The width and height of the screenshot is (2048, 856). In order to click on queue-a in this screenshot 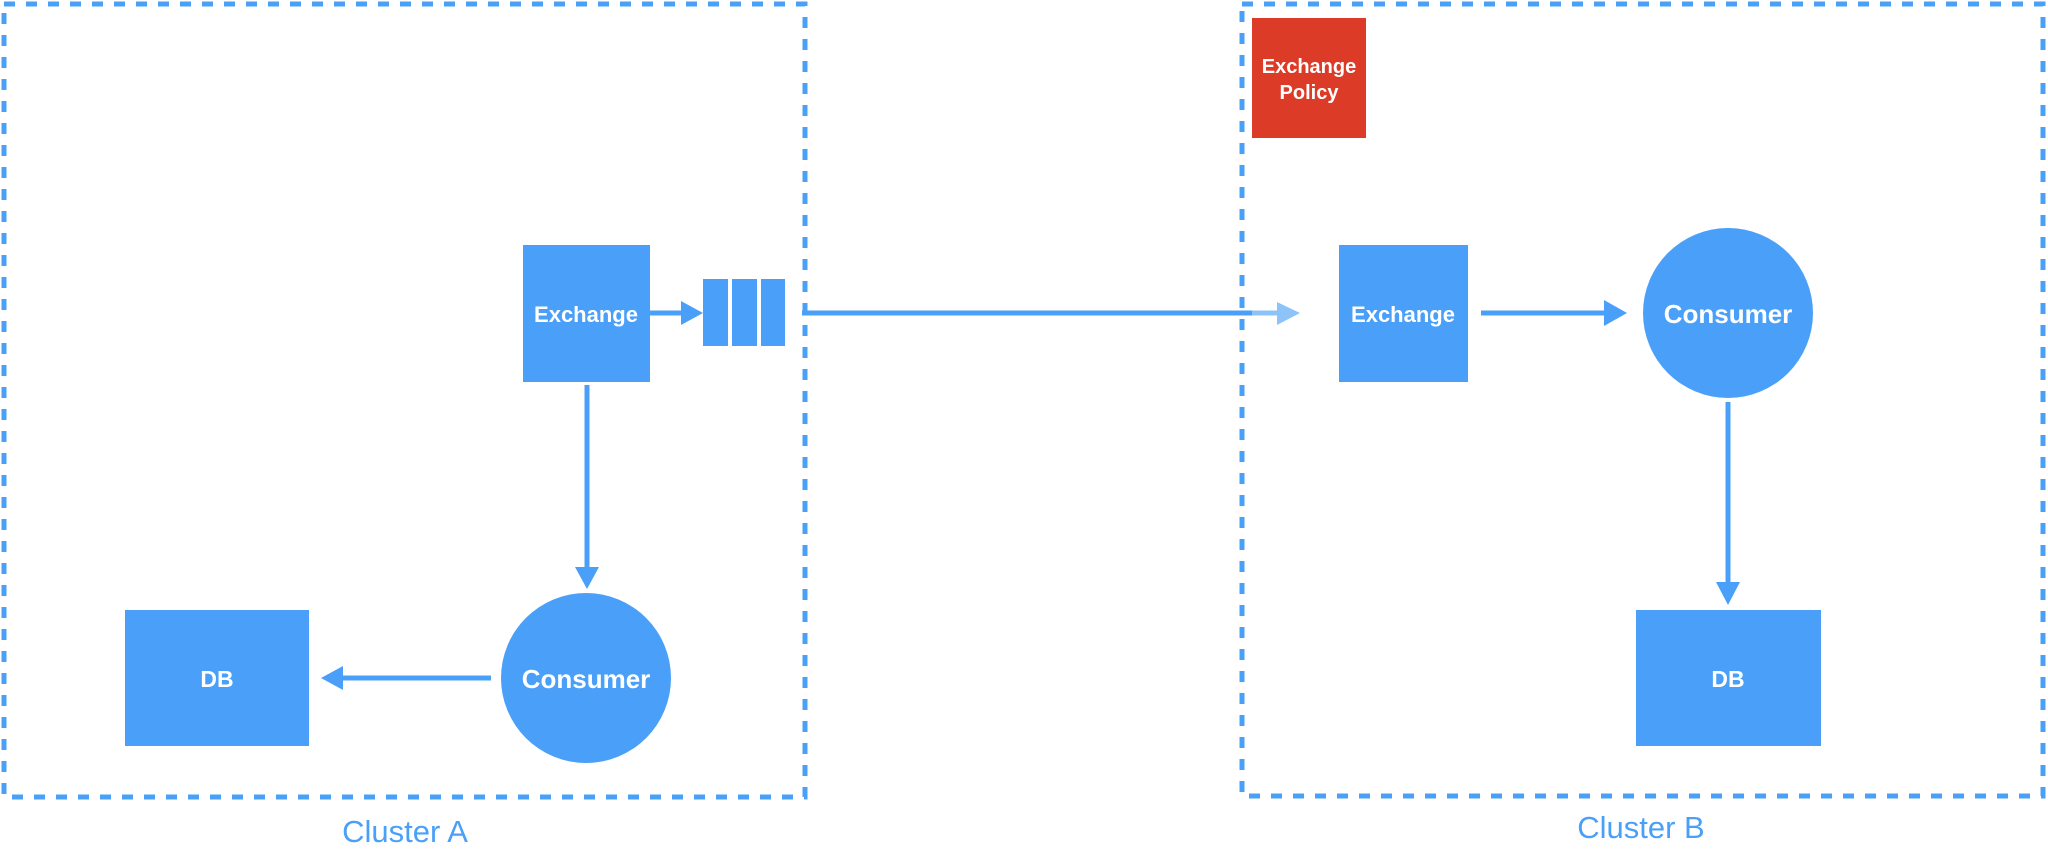, I will do `click(744, 312)`.